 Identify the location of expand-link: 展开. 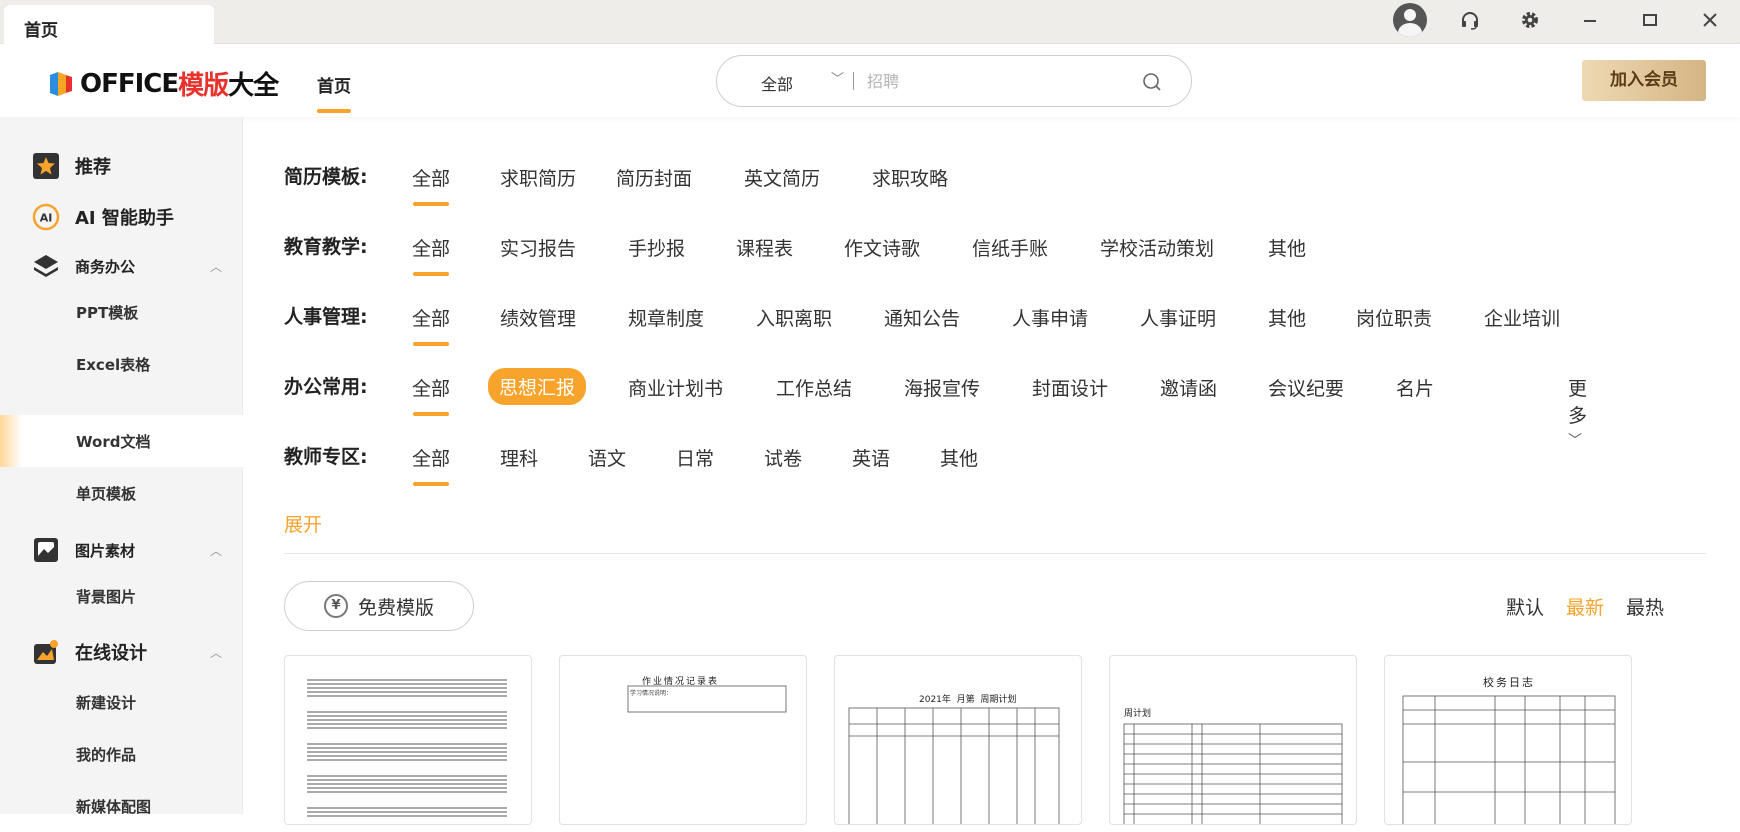
(303, 523).